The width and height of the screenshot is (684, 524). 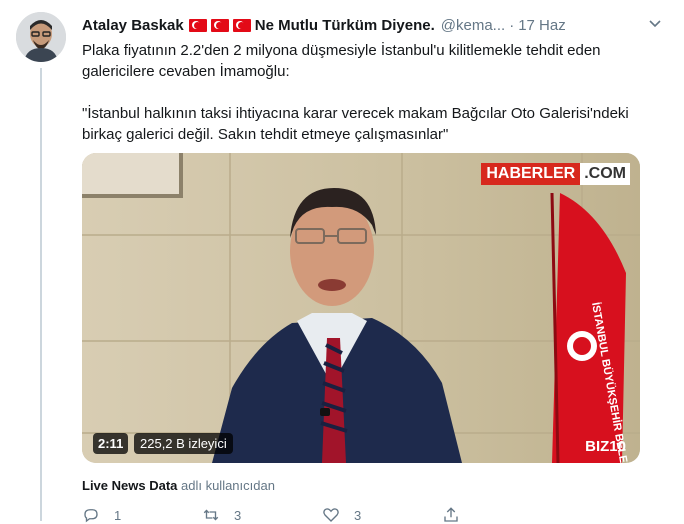 I want to click on like-button: 3, so click(x=382, y=515).